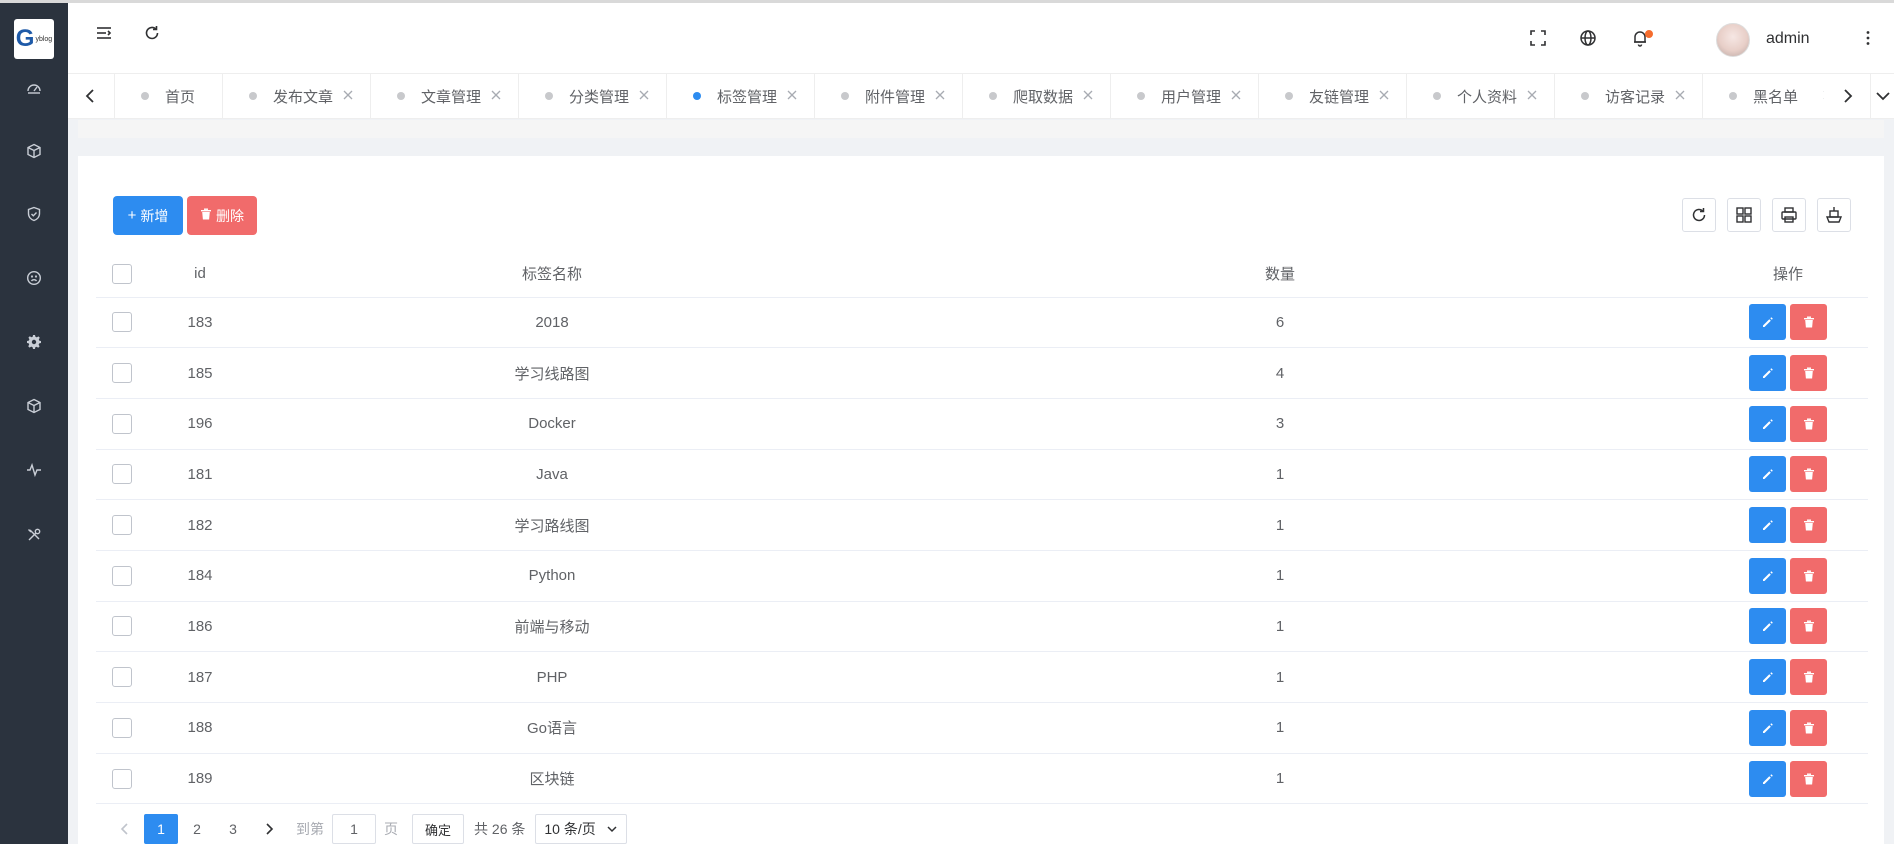 The image size is (1894, 844). Describe the element at coordinates (1036, 96) in the screenshot. I see `tab-7: 爬取数据` at that location.